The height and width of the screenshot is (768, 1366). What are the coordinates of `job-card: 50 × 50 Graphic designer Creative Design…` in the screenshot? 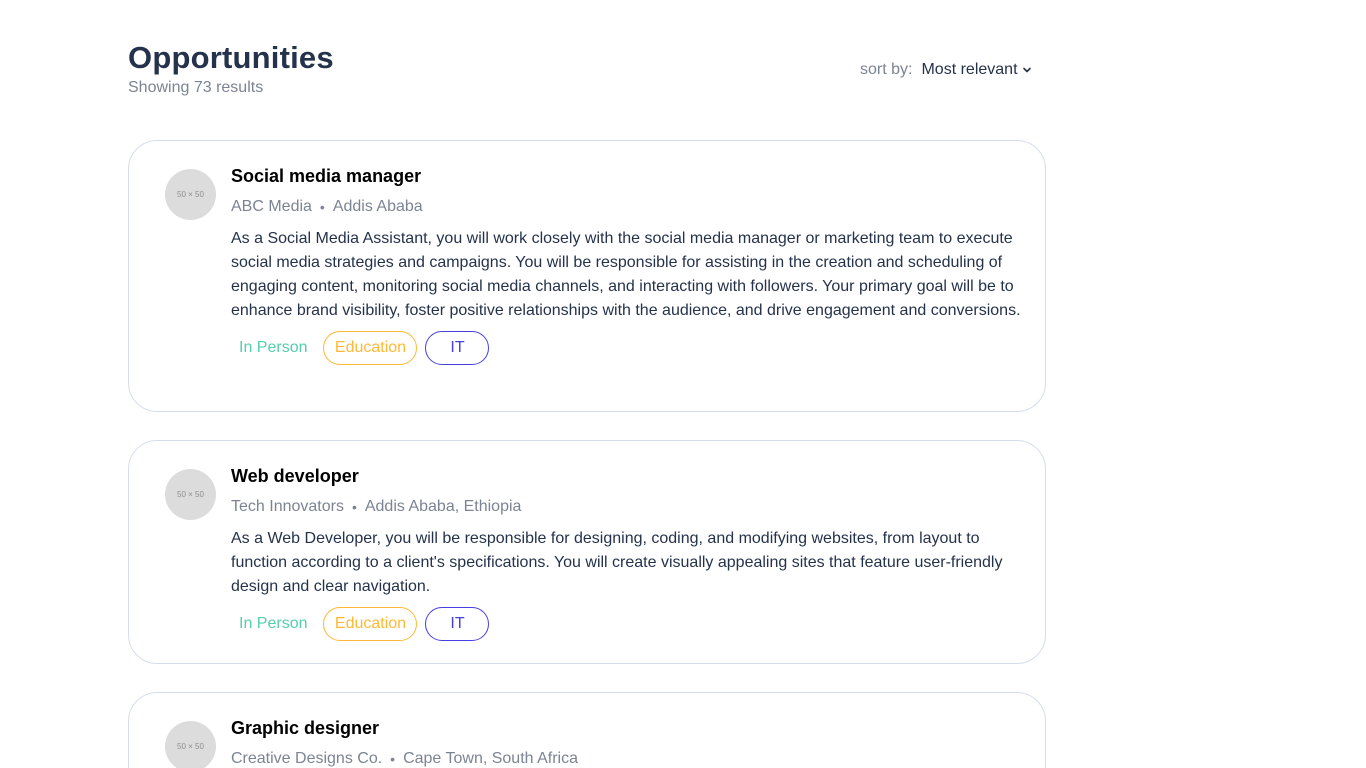 It's located at (587, 730).